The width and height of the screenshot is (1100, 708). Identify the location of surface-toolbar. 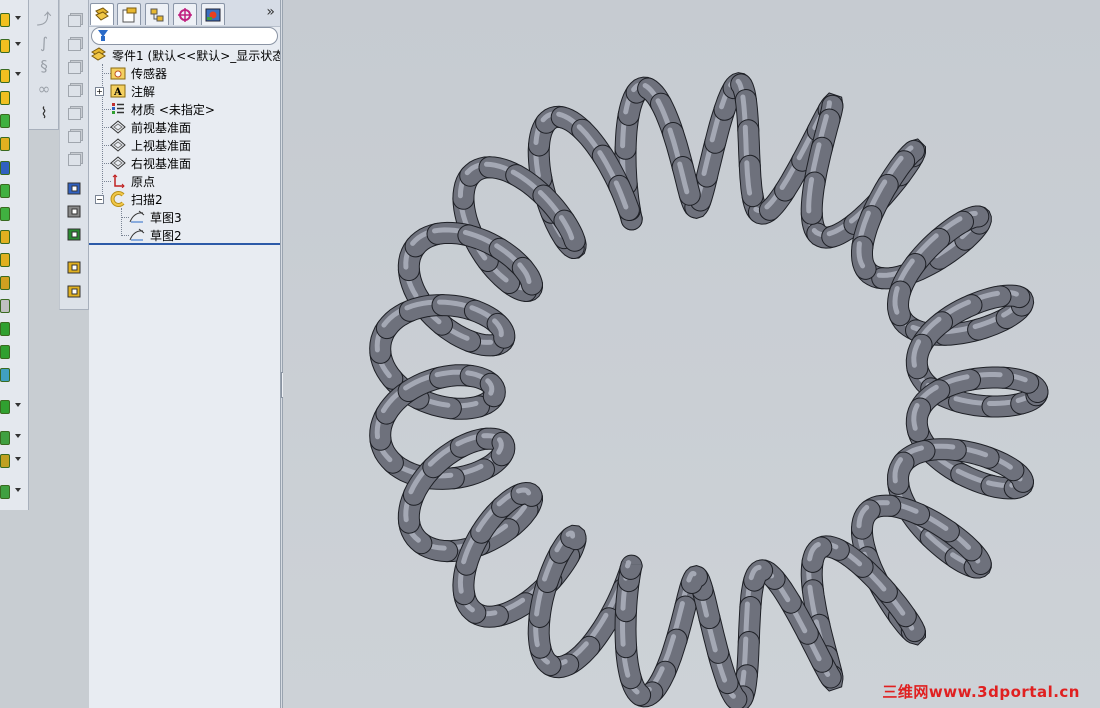
(74, 155).